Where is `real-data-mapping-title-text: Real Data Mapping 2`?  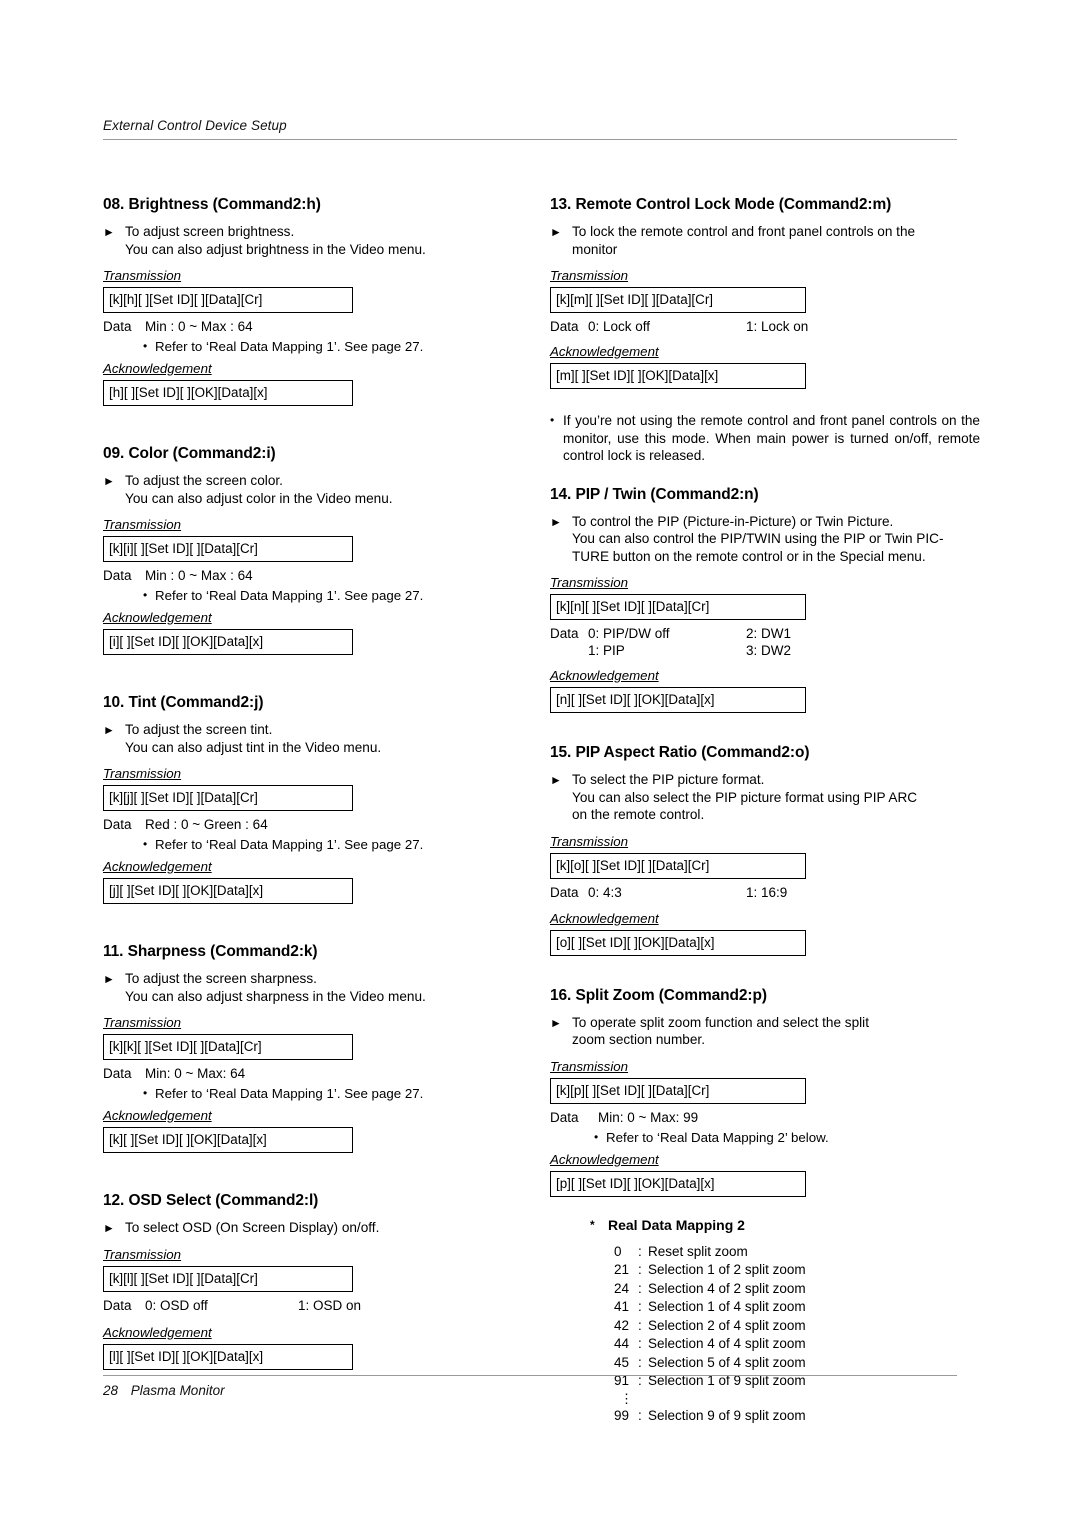
real-data-mapping-title-text: Real Data Mapping 2 is located at coordinates (676, 1224).